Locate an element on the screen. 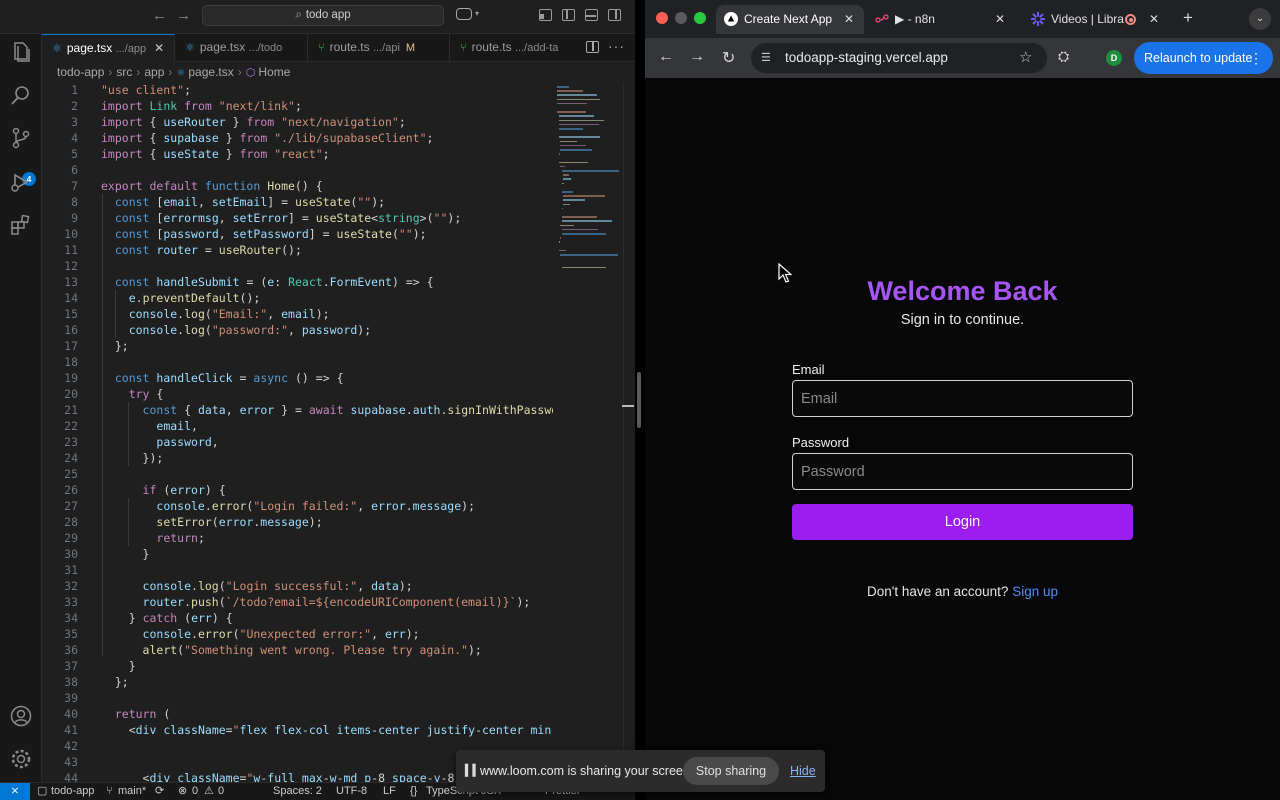 The image size is (1280, 800). status-project: todo-app is located at coordinates (72, 791).